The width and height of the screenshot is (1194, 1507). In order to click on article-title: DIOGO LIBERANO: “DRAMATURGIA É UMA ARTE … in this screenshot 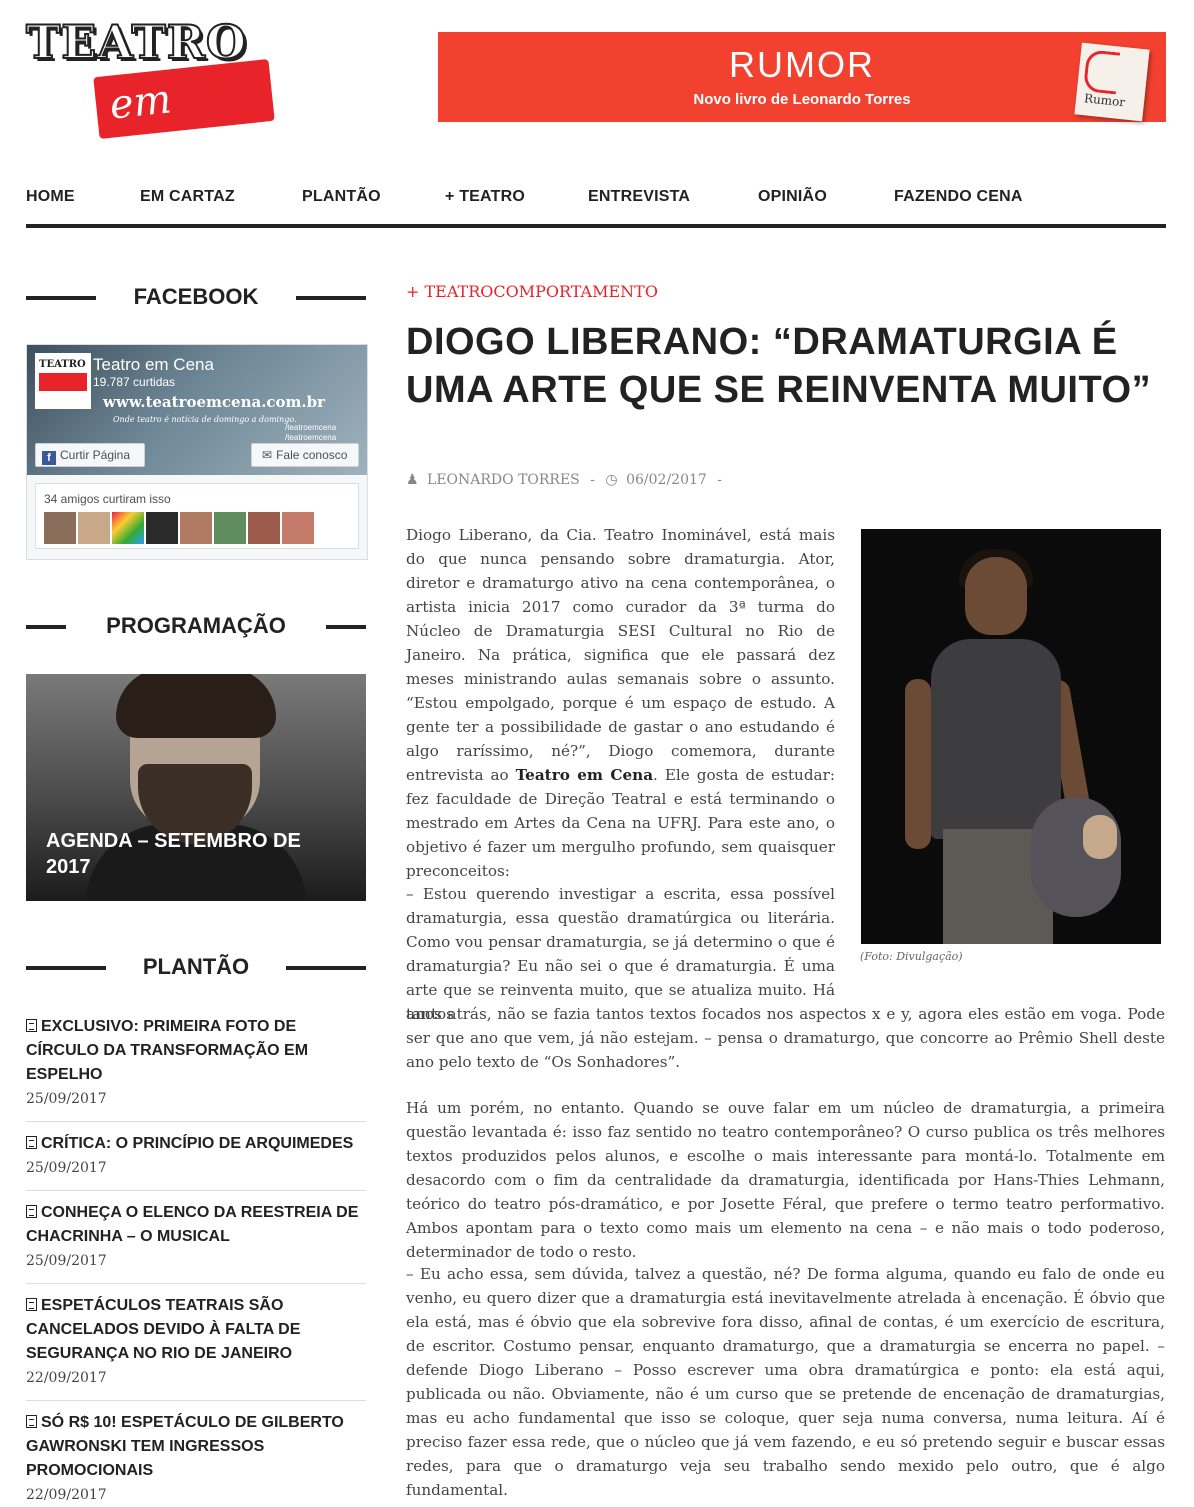, I will do `click(779, 366)`.